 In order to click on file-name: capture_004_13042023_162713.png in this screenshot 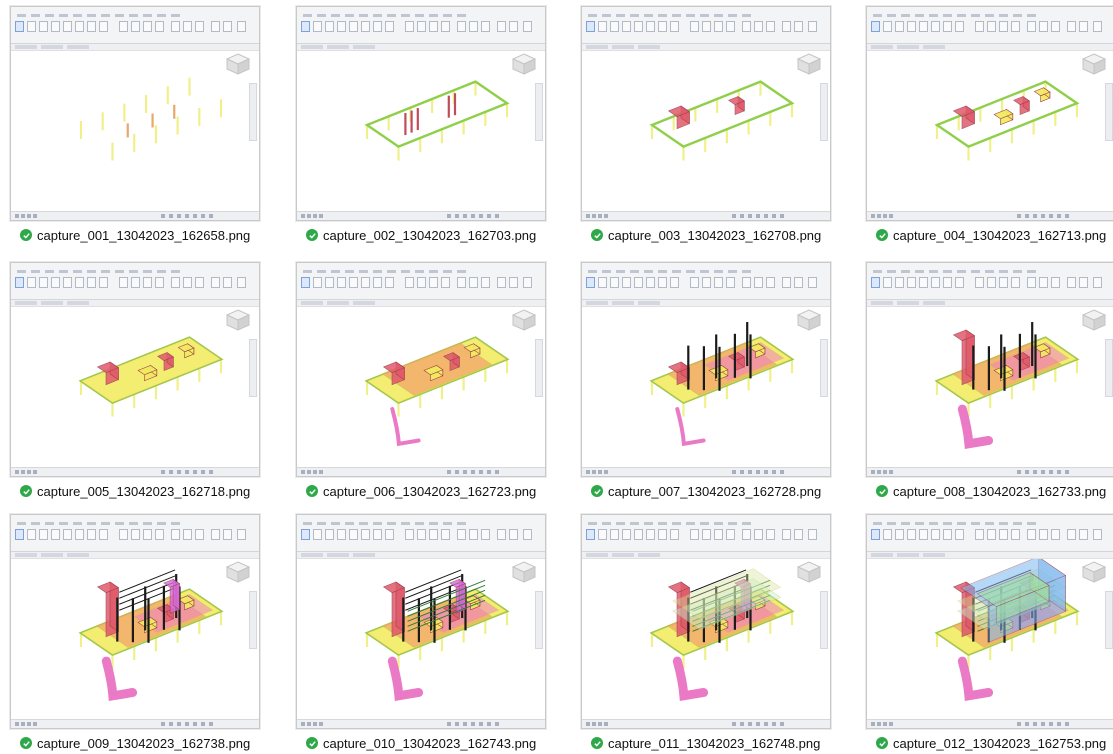, I will do `click(999, 235)`.